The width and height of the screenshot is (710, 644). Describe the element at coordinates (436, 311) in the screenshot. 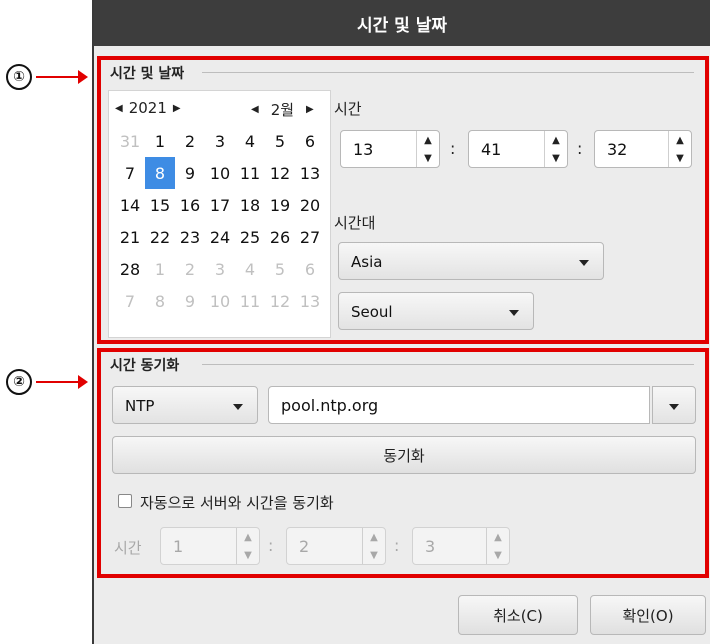

I see `timezone-city-select: Seoul` at that location.